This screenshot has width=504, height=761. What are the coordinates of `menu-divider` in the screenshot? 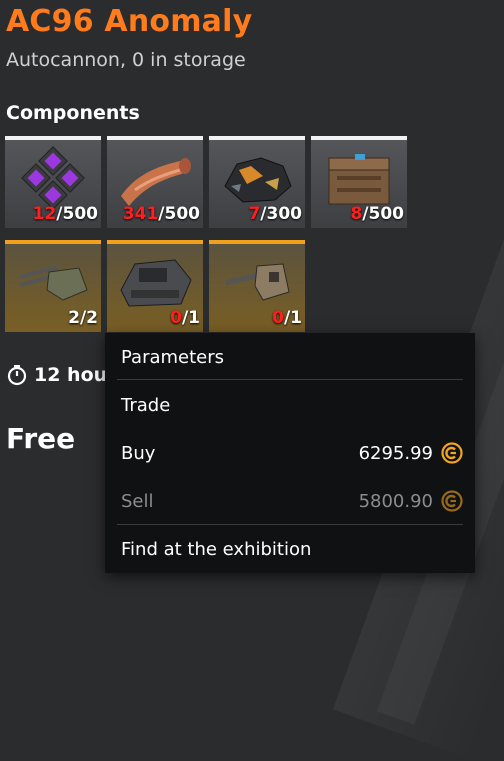 It's located at (290, 379).